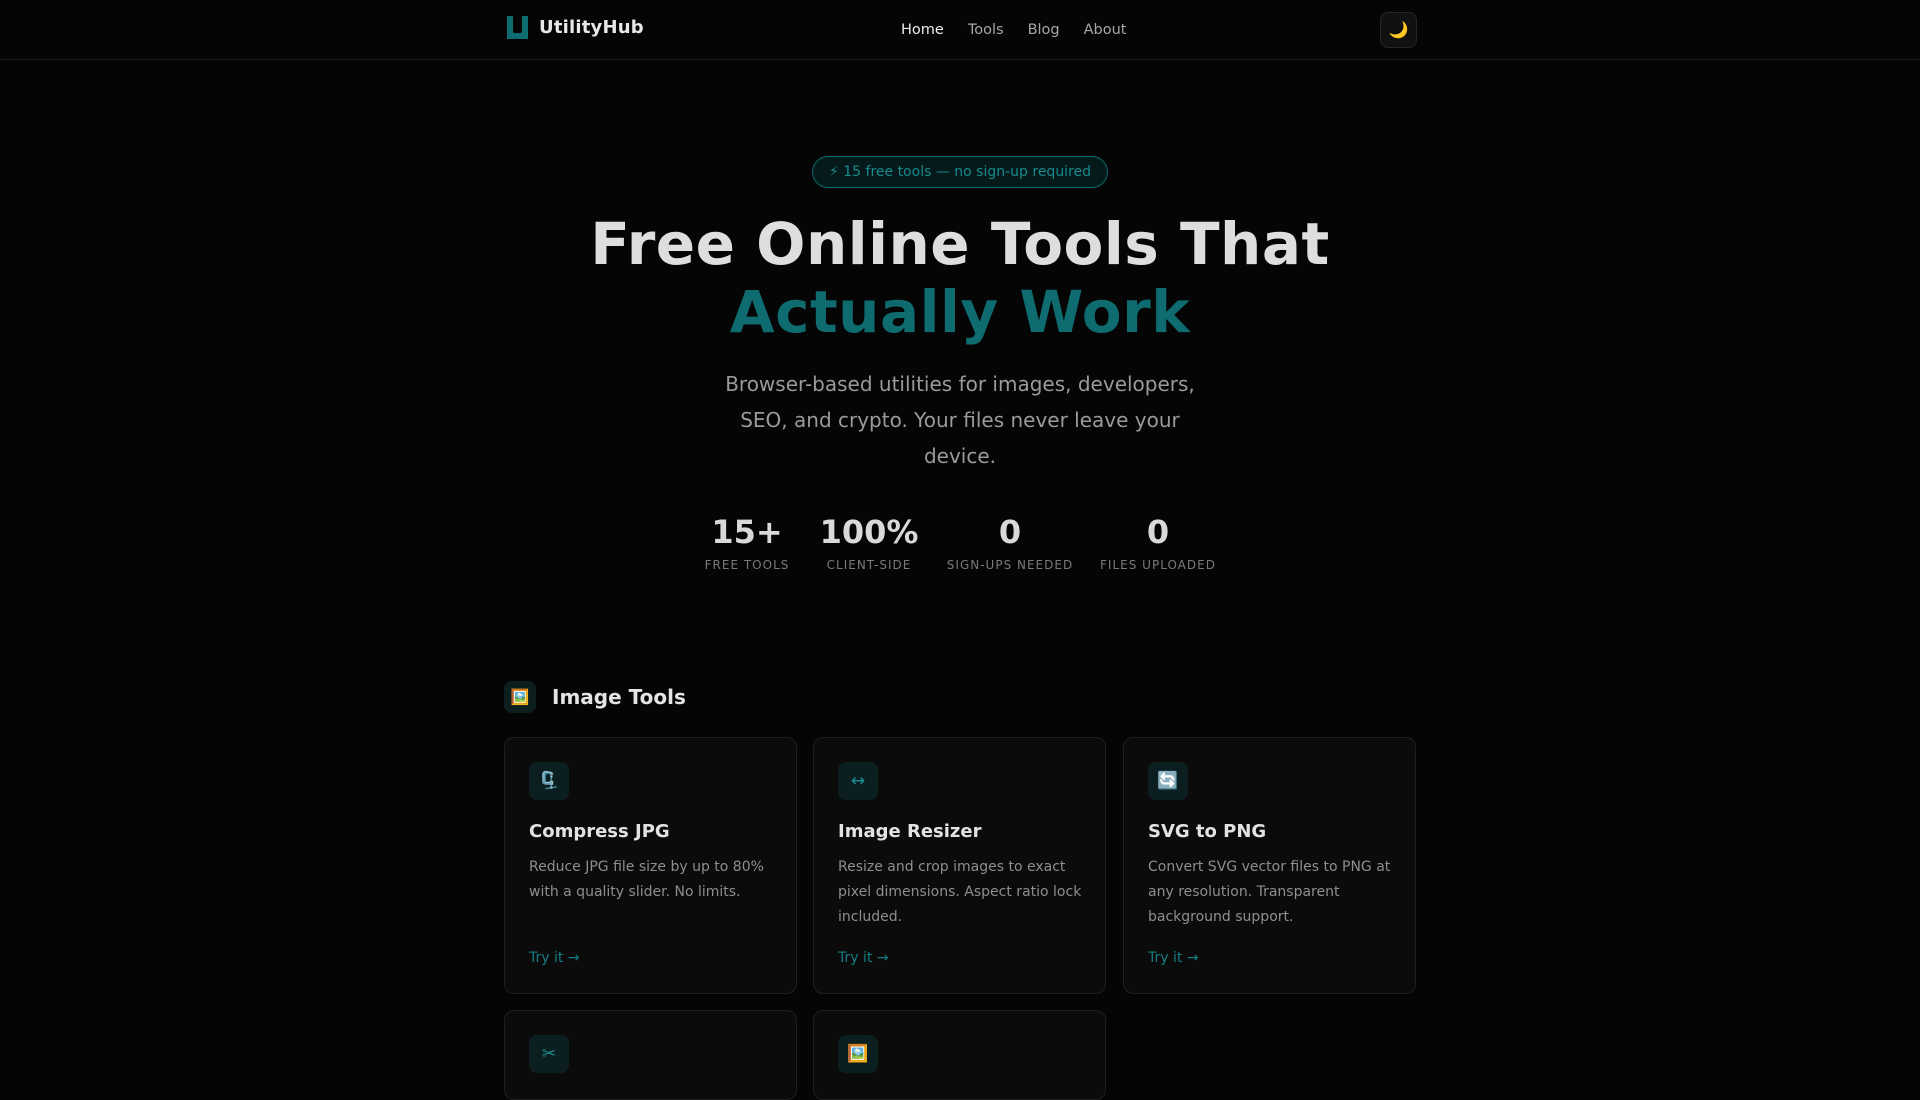 This screenshot has height=1100, width=1920. I want to click on stat-label: SIGN-UPS NEEDED, so click(1010, 565).